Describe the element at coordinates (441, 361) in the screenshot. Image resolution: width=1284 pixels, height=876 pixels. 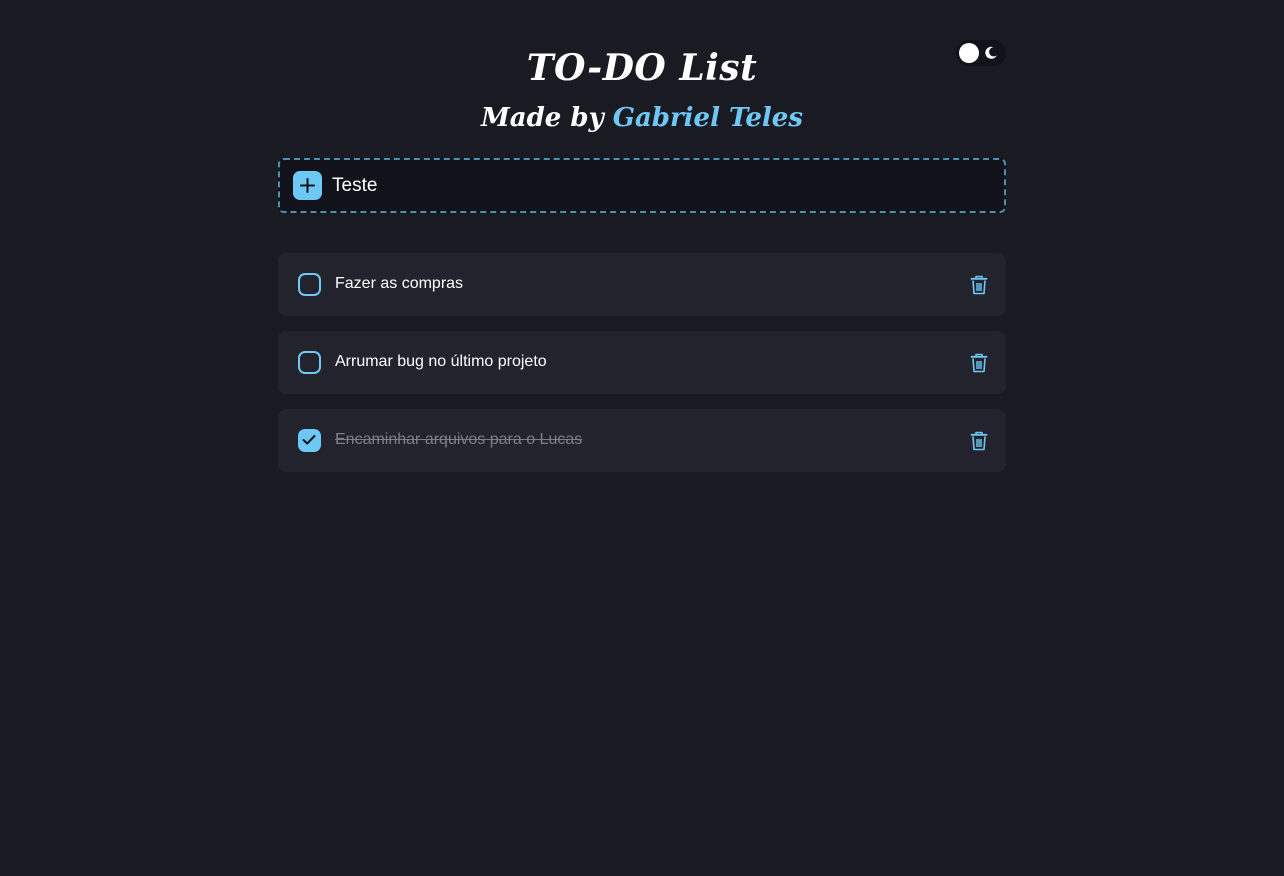
I see `task-text: Arrumar bug no último projeto` at that location.